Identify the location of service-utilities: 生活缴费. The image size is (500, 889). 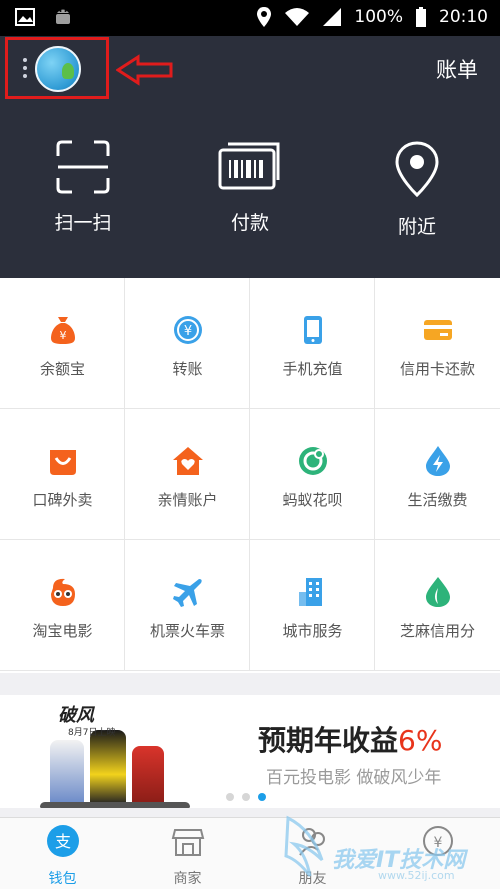
(437, 474).